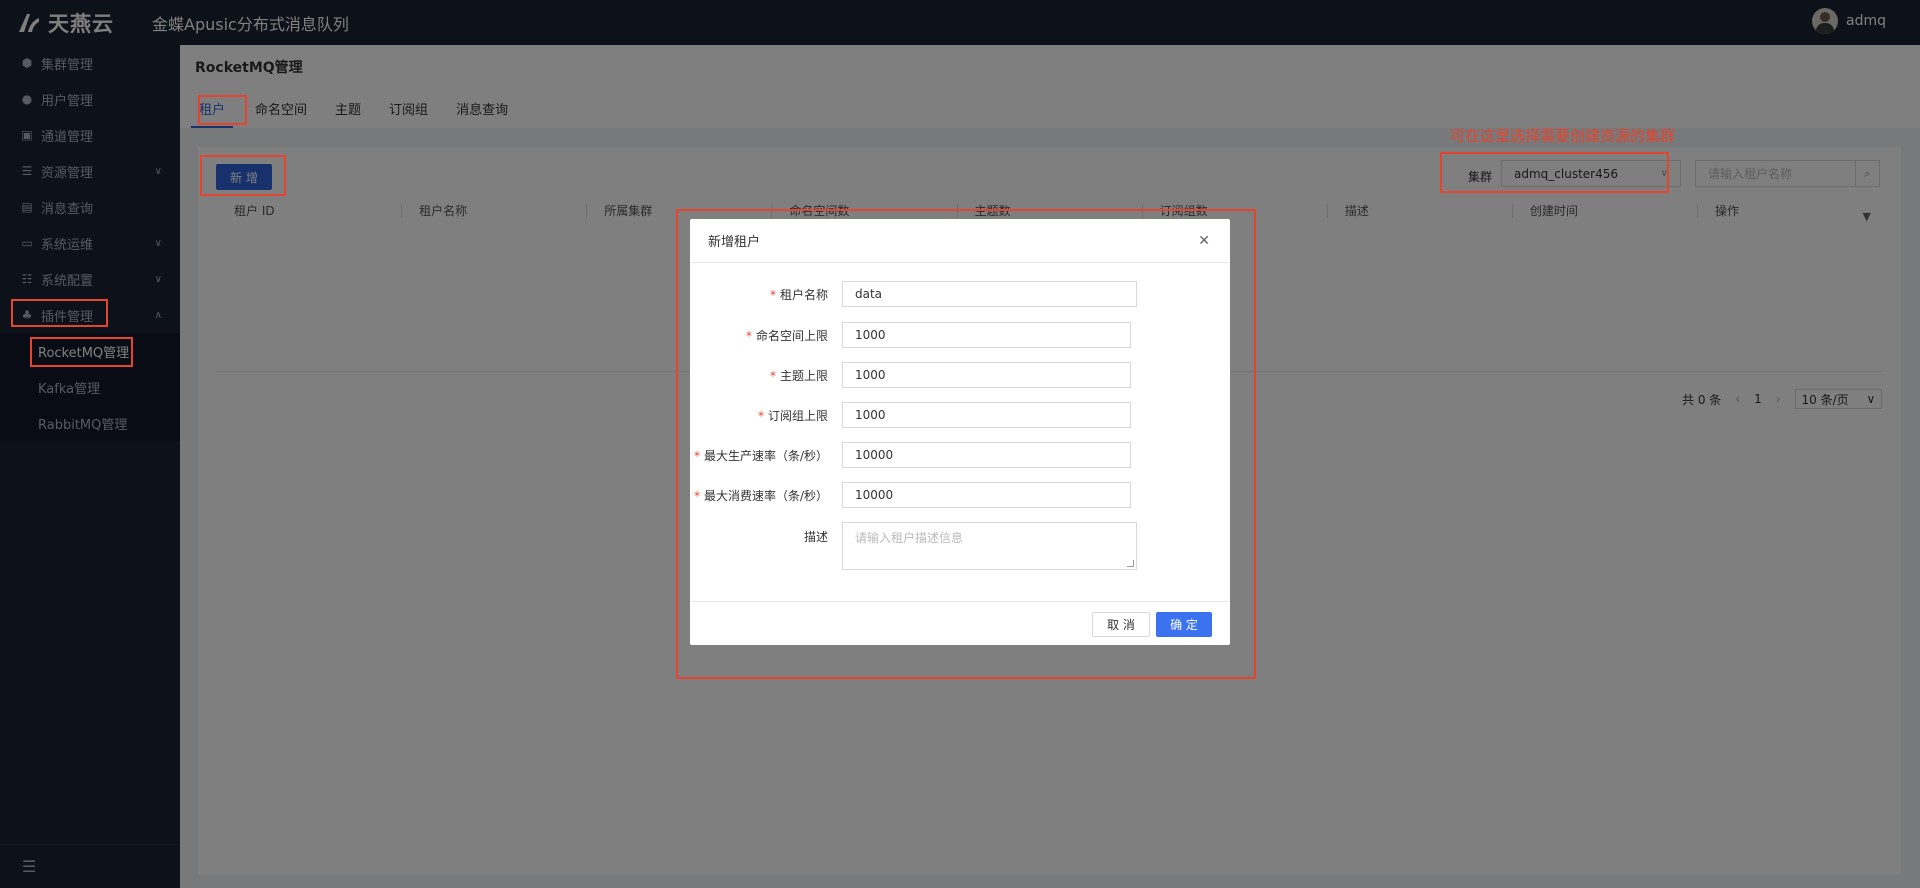 The image size is (1920, 888). What do you see at coordinates (1184, 624) in the screenshot?
I see `confirm-button: 确 定` at bounding box center [1184, 624].